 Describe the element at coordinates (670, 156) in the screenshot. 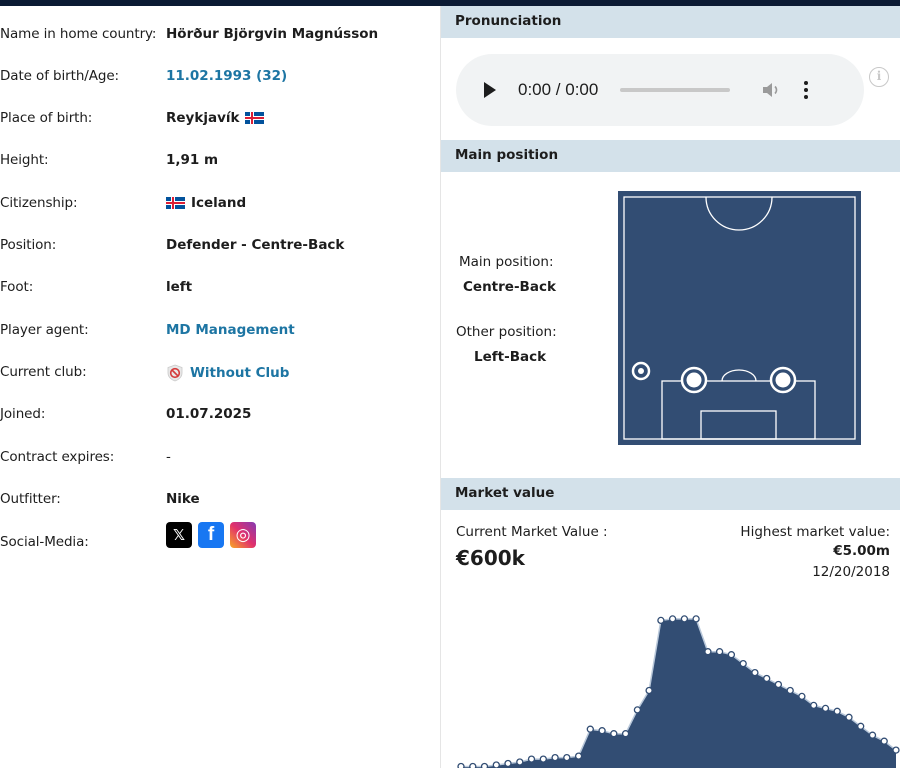

I see `main-position-header: Main position` at that location.